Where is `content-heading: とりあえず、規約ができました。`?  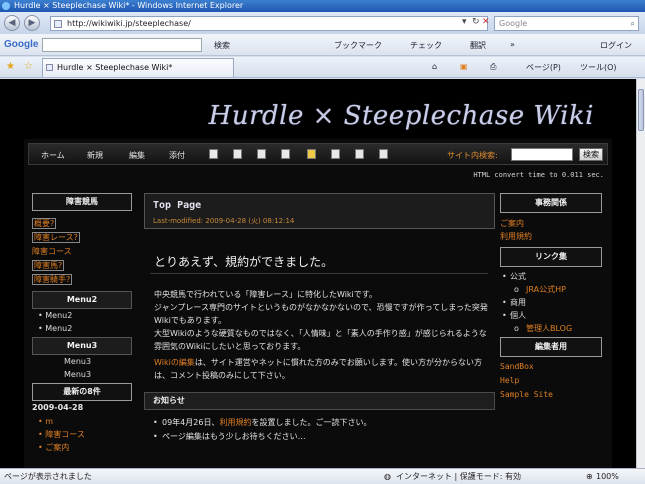 content-heading: とりあえず、規約ができました。 is located at coordinates (244, 262).